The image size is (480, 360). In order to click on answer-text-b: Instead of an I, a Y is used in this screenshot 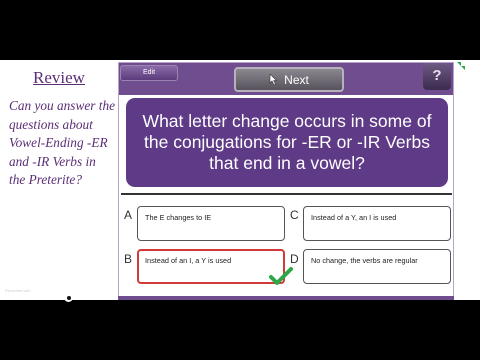, I will do `click(188, 260)`.